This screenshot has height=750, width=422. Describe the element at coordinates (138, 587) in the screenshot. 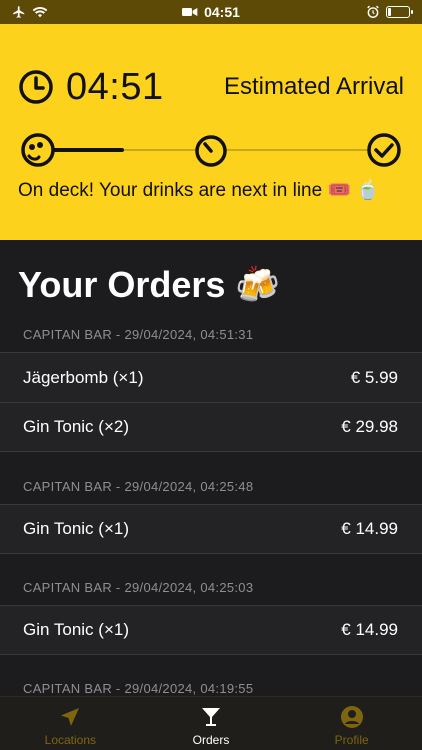

I see `order-group-header: CAPITAN BAR - 29/04/2024, 04:25:03` at that location.